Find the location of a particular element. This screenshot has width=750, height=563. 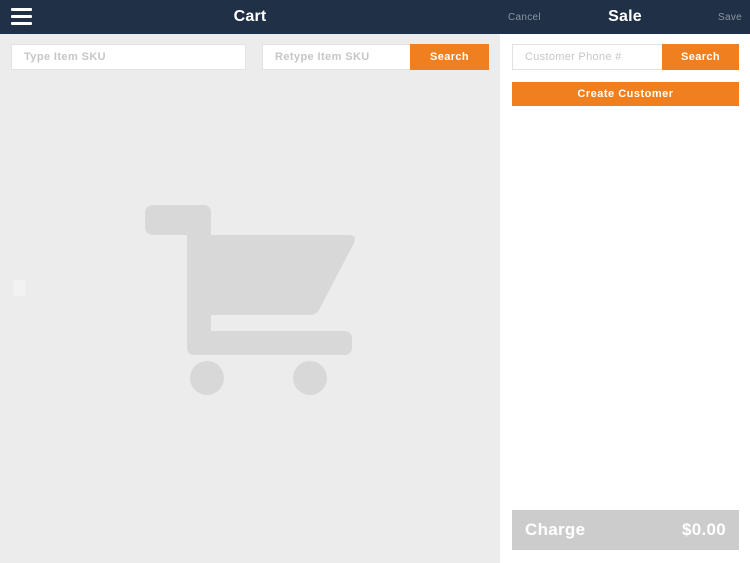

item-search-button: Search is located at coordinates (449, 57).